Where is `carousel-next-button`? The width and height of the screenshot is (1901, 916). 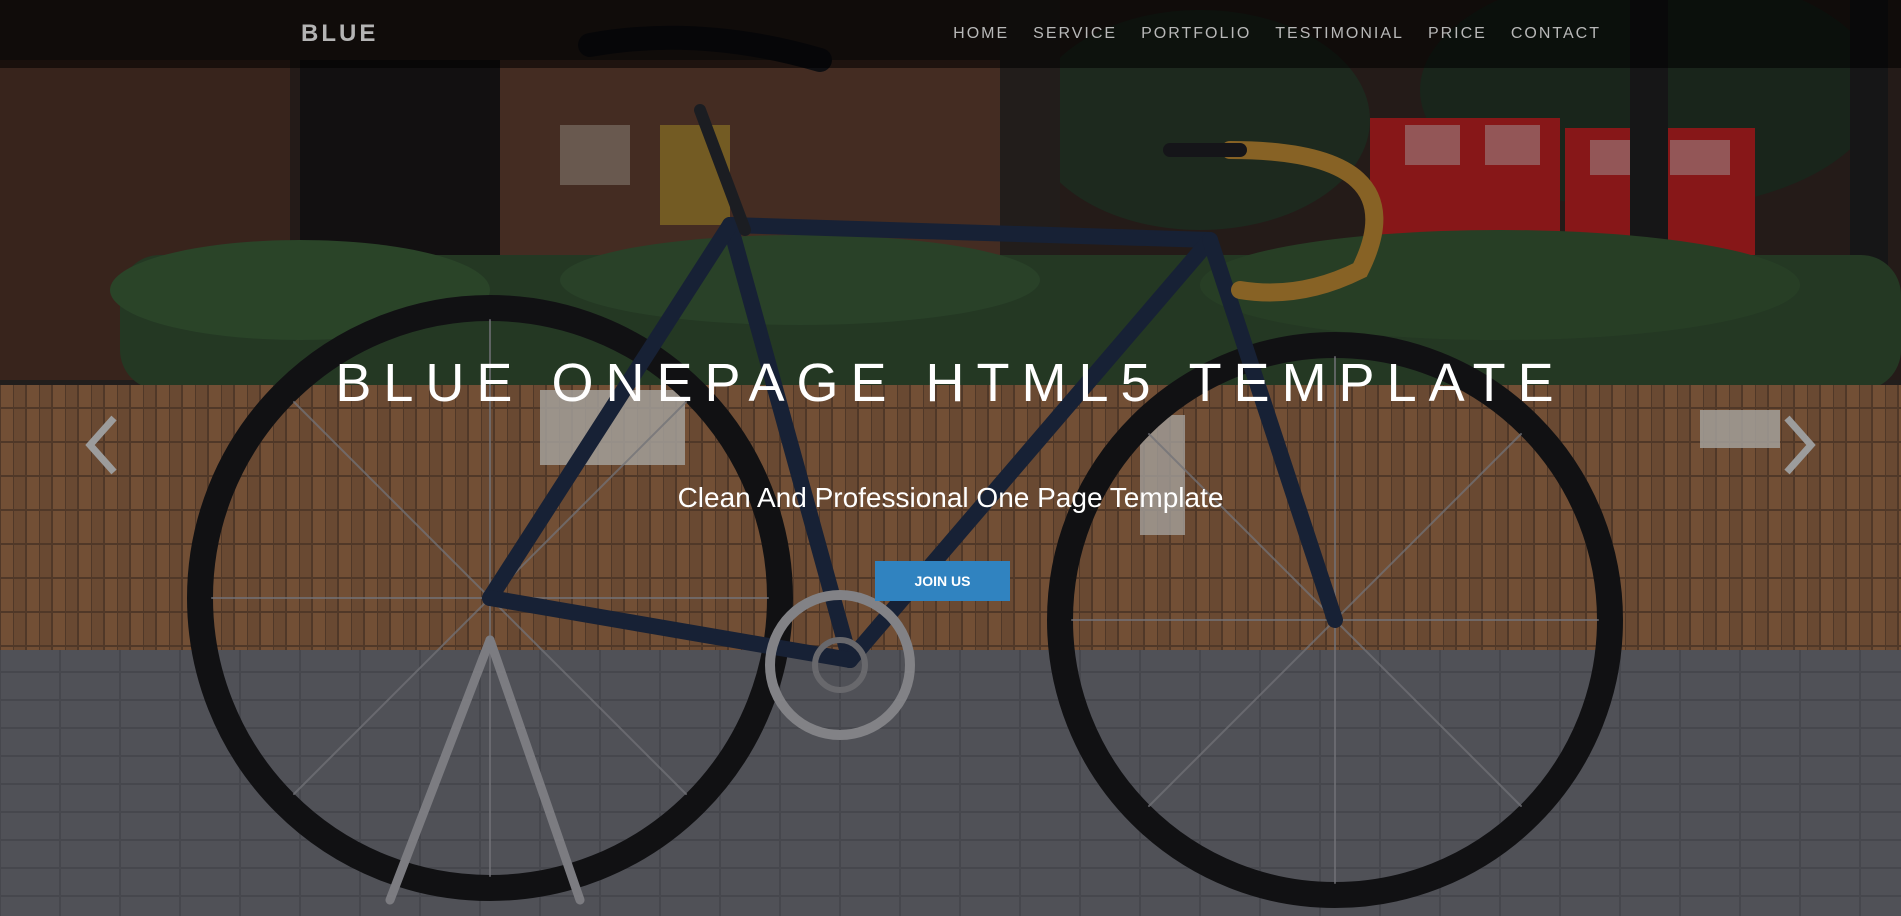 carousel-next-button is located at coordinates (1799, 445).